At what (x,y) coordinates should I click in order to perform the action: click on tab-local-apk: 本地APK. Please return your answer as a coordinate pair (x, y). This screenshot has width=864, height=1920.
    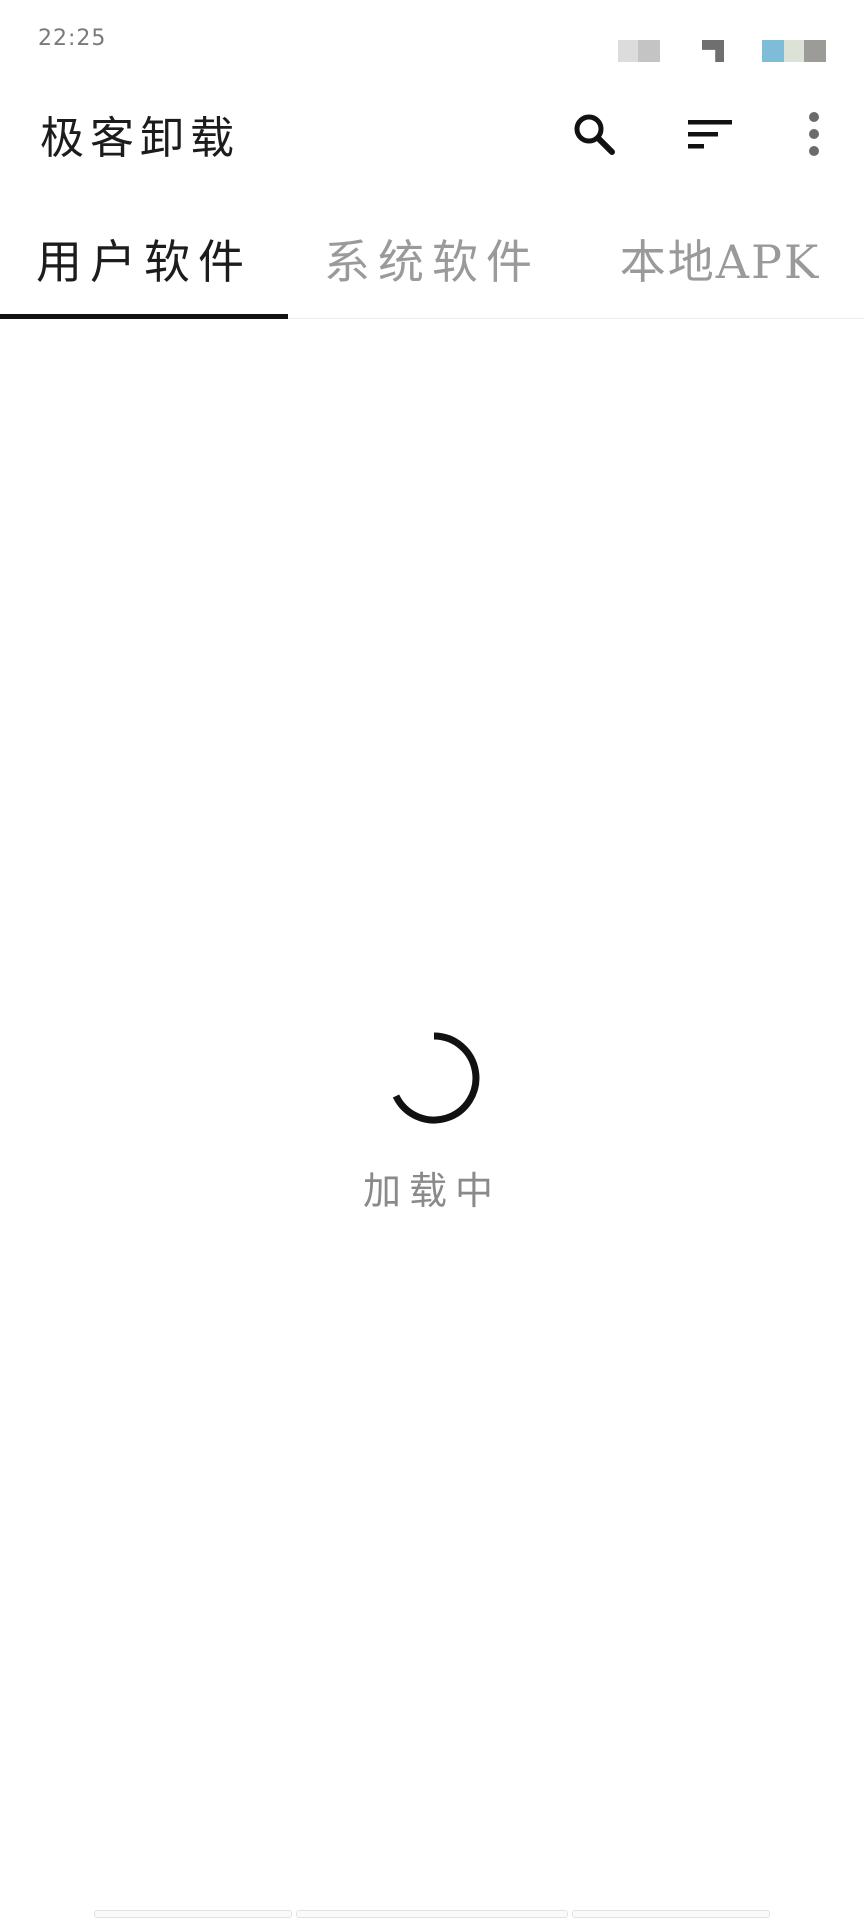
    Looking at the image, I should click on (720, 259).